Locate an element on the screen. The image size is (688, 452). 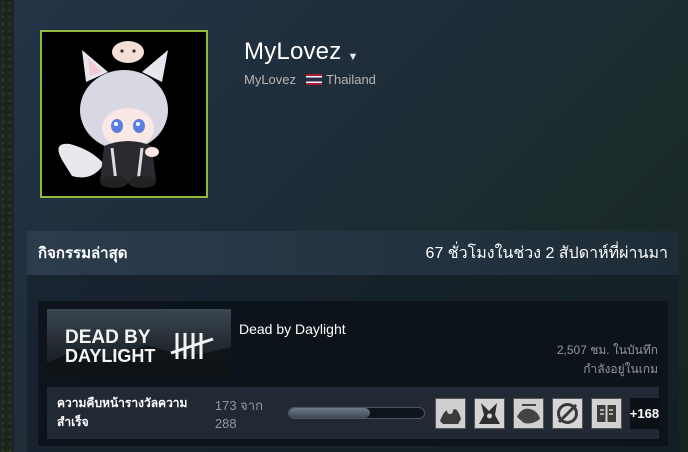
game-stats: 2,507 ชม. ในบันทึก กำลังอยู่ในเกม is located at coordinates (607, 360).